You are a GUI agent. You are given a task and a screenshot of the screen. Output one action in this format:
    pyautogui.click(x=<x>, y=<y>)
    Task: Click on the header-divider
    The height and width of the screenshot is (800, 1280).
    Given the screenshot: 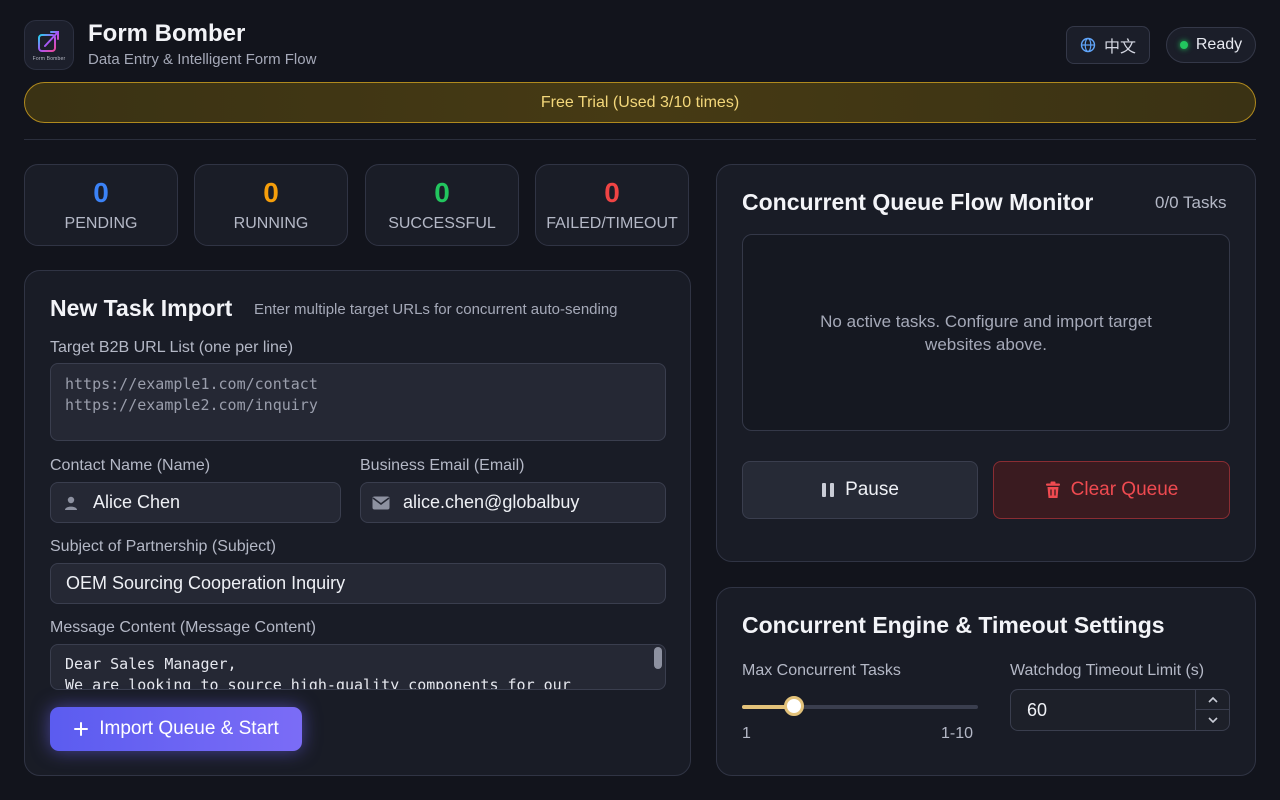 What is the action you would take?
    pyautogui.click(x=640, y=139)
    